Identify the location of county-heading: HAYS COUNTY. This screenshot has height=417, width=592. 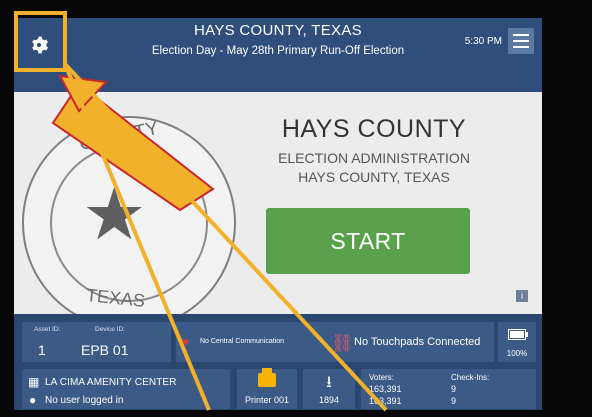
(374, 129).